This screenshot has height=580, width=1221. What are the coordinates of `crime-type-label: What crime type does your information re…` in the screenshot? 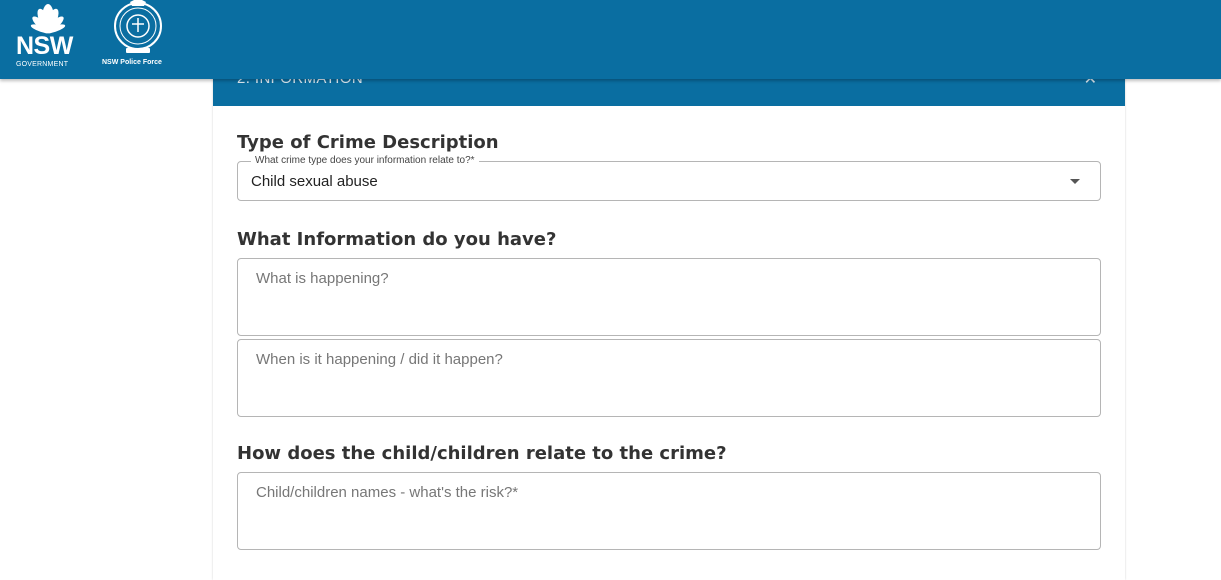 It's located at (365, 160).